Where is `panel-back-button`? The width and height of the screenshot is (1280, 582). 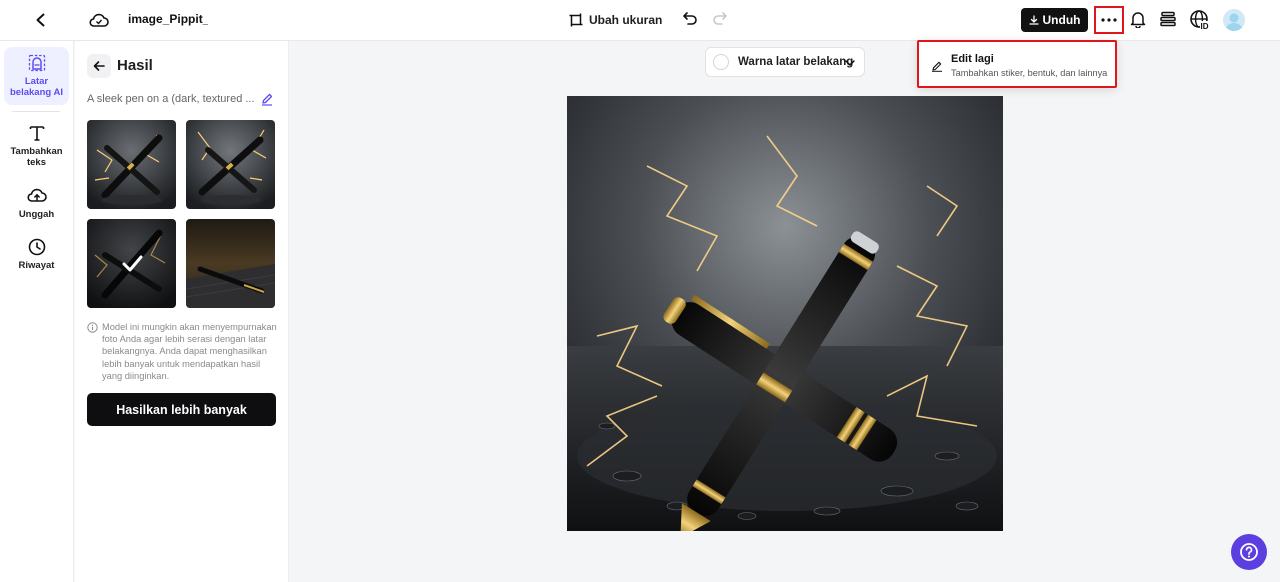 panel-back-button is located at coordinates (99, 66).